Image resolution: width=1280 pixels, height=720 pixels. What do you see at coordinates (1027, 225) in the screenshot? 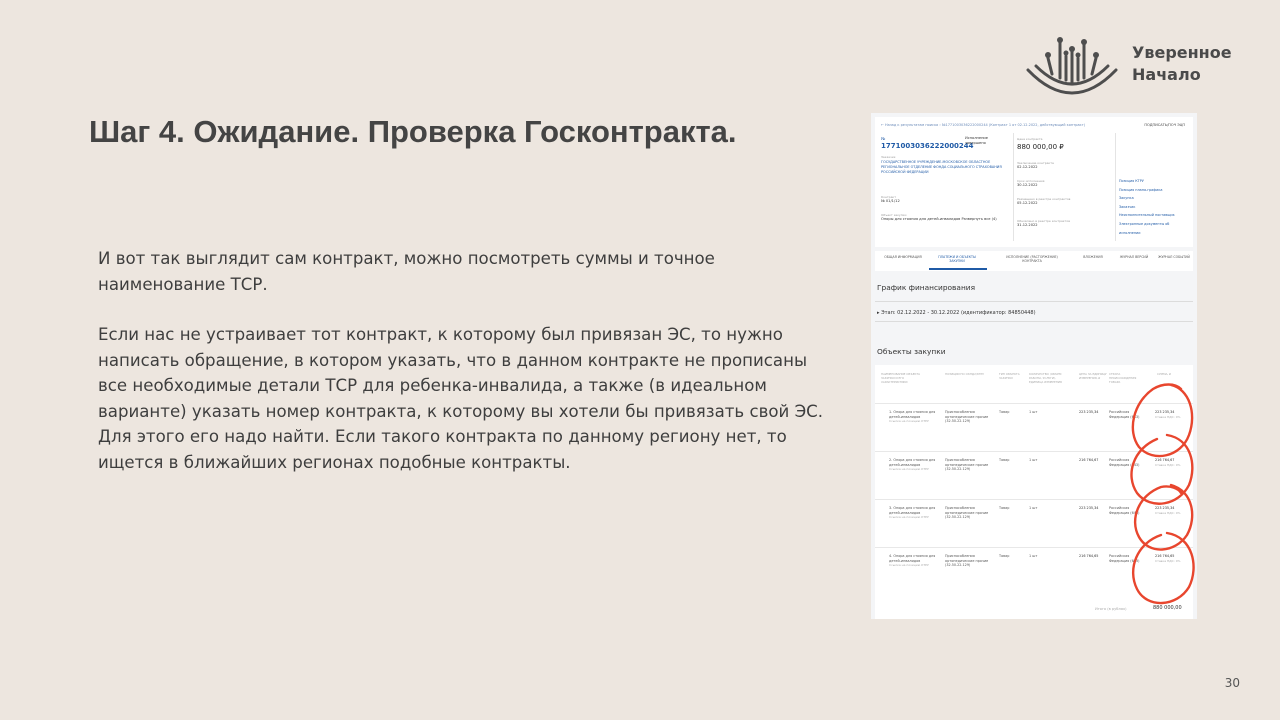
I see `date-value: 31.12.2022` at bounding box center [1027, 225].